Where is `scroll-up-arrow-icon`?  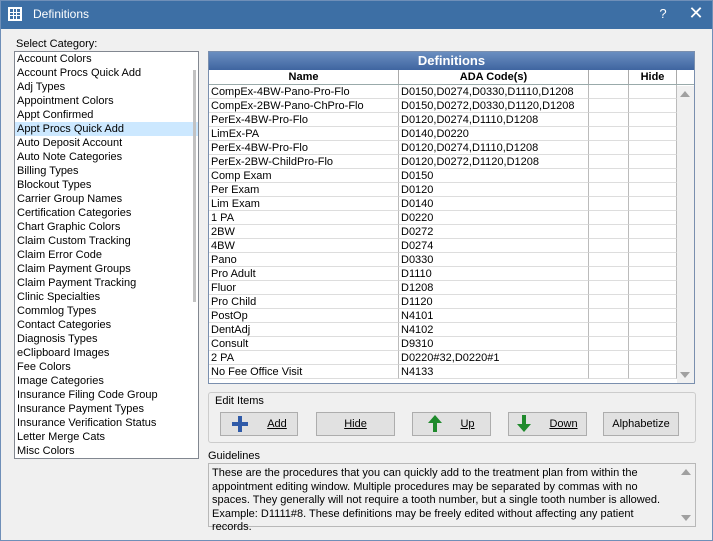 scroll-up-arrow-icon is located at coordinates (685, 94).